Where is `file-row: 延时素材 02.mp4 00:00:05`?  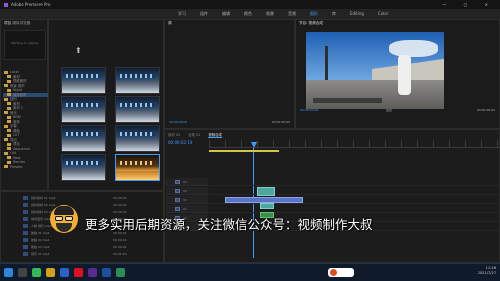 file-row: 延时素材 02.mp4 00:00:05 is located at coordinates (88, 205).